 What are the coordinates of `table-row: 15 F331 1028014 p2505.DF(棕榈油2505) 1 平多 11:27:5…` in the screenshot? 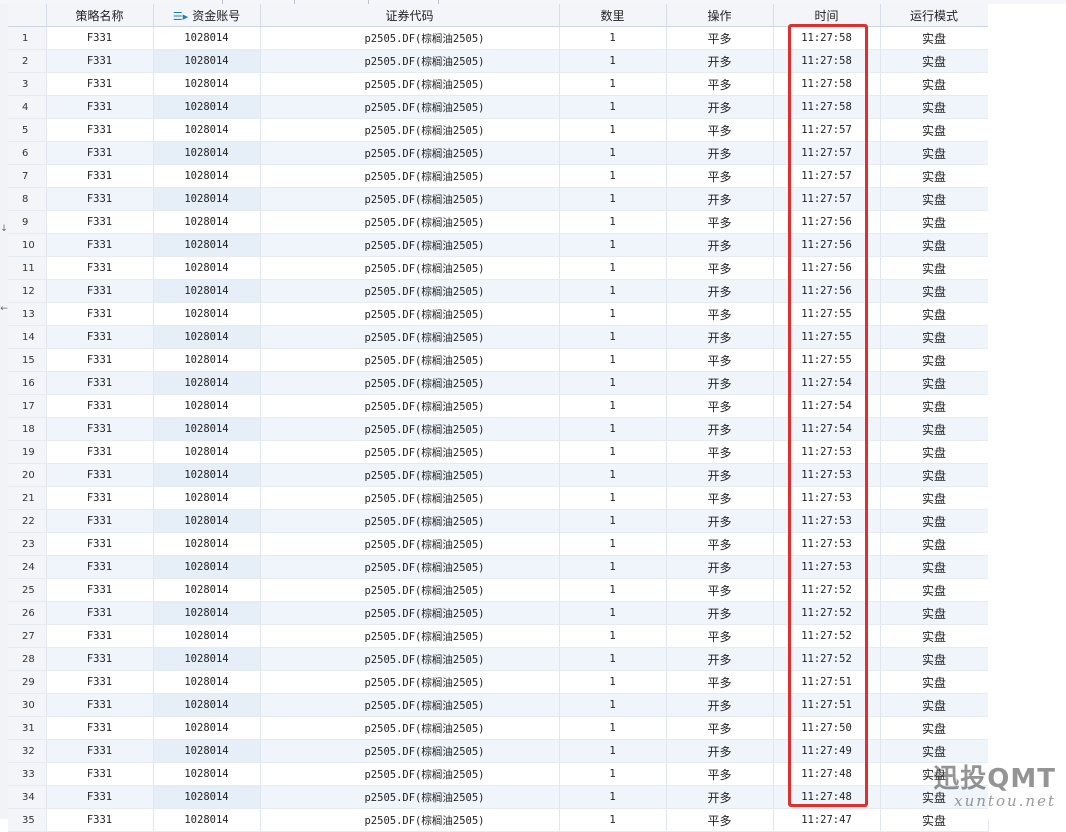 It's located at (498, 360).